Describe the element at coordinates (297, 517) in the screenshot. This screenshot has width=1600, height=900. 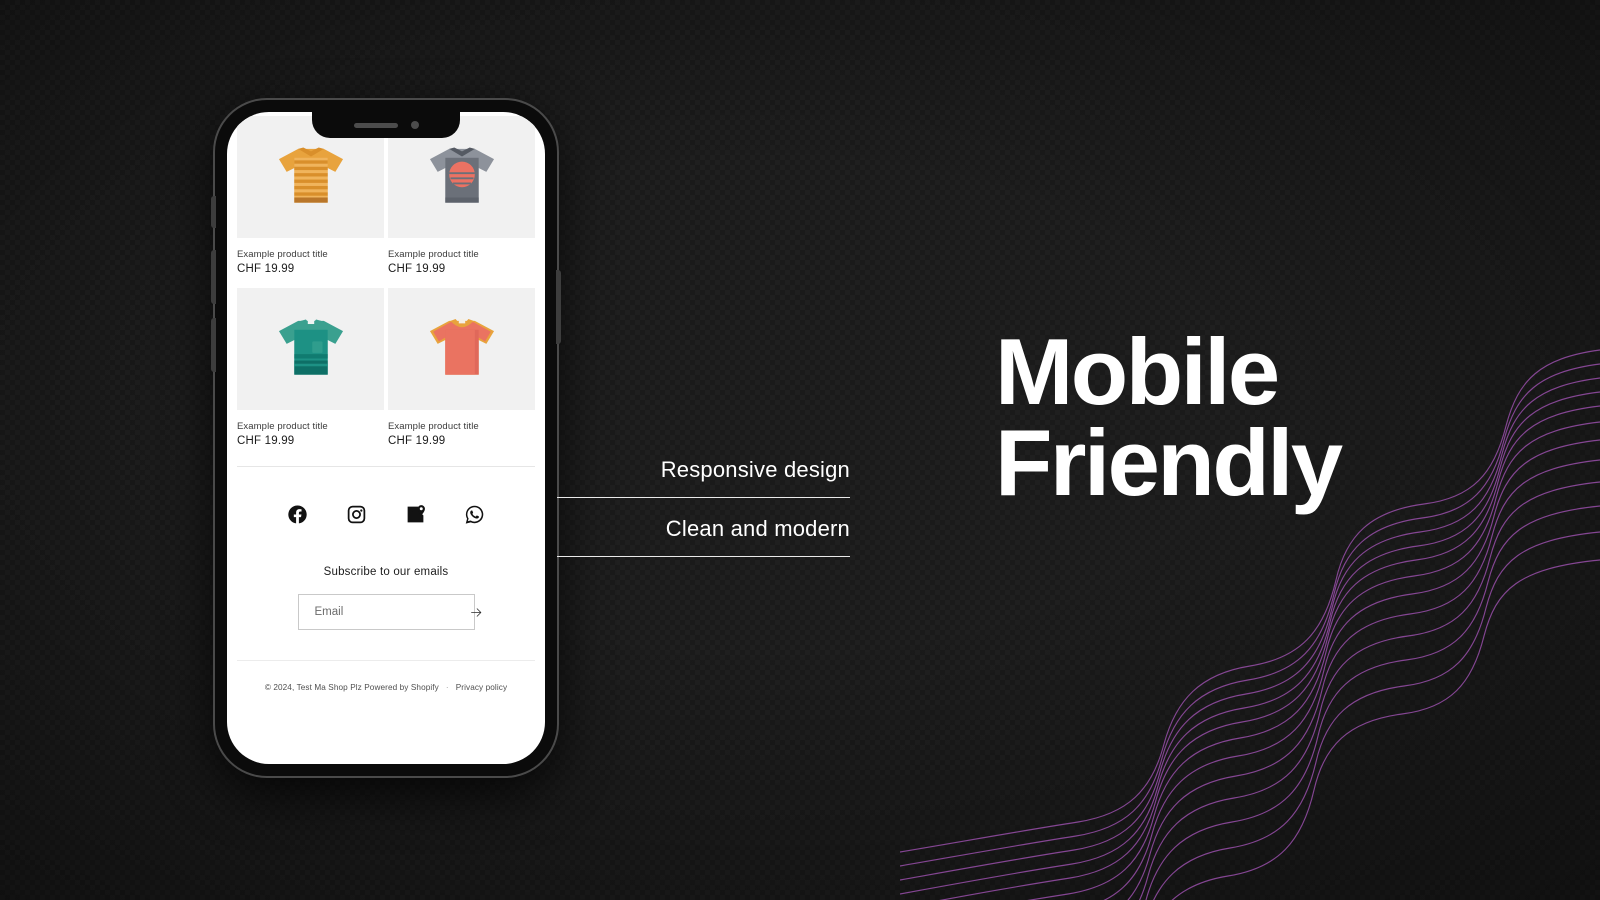
I see `facebook-icon` at that location.